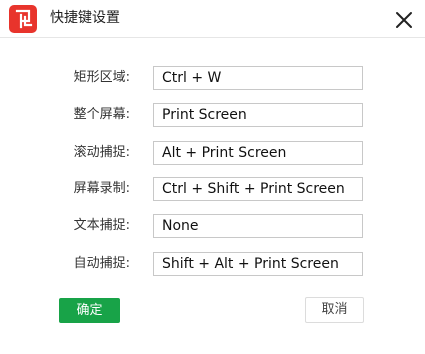  I want to click on close-icon, so click(404, 20).